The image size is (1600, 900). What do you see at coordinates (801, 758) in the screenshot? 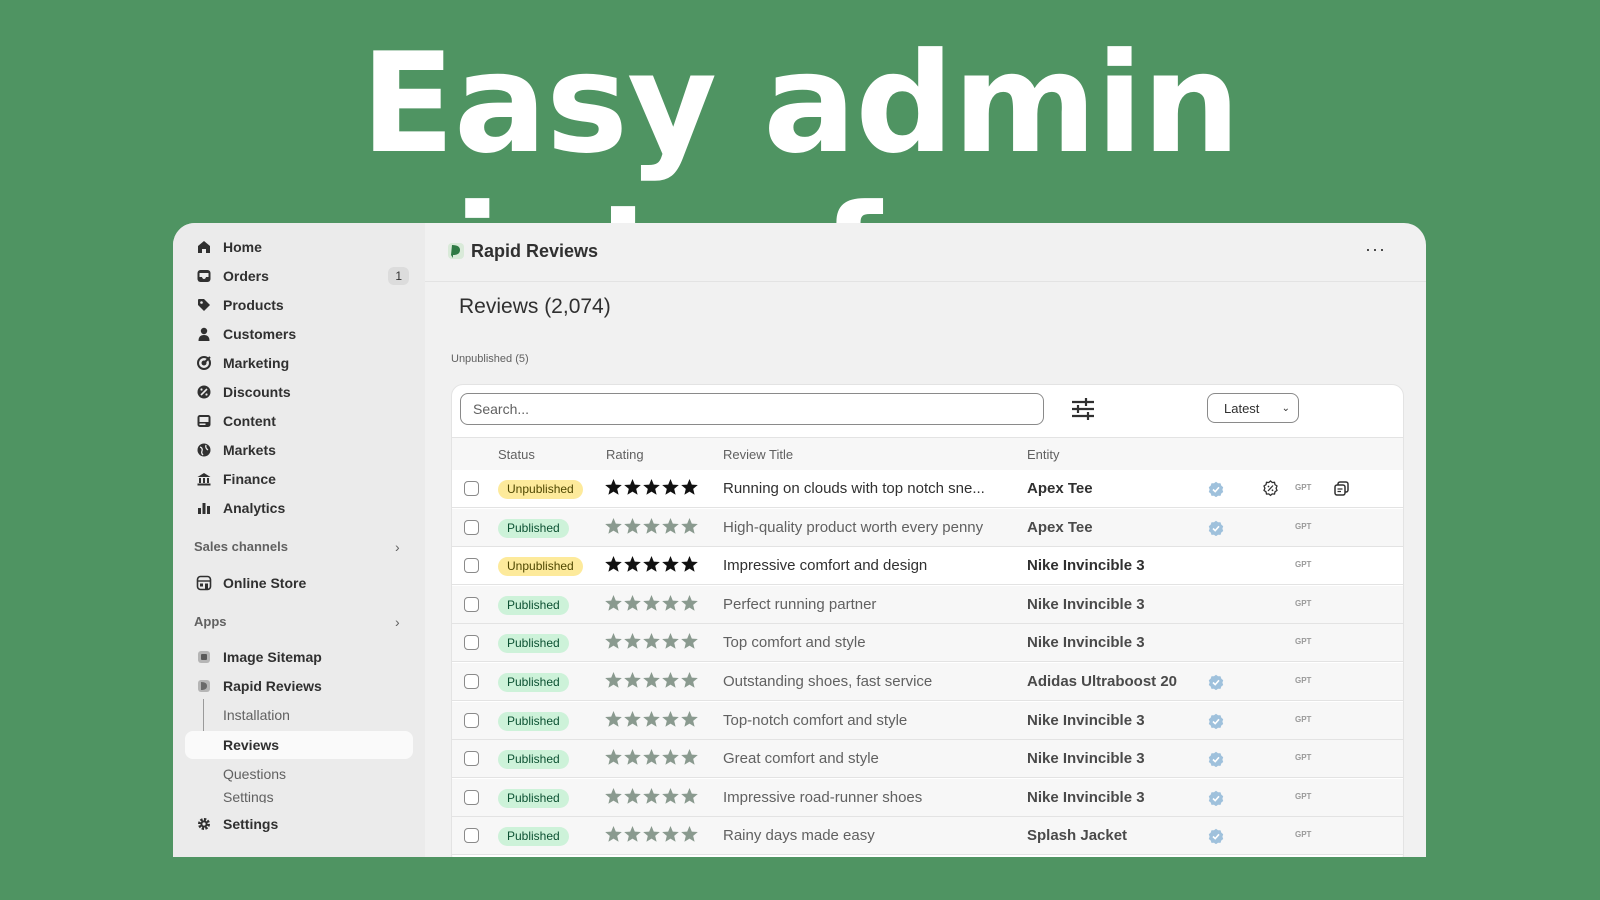
I see `review-title: Great comfort and style` at bounding box center [801, 758].